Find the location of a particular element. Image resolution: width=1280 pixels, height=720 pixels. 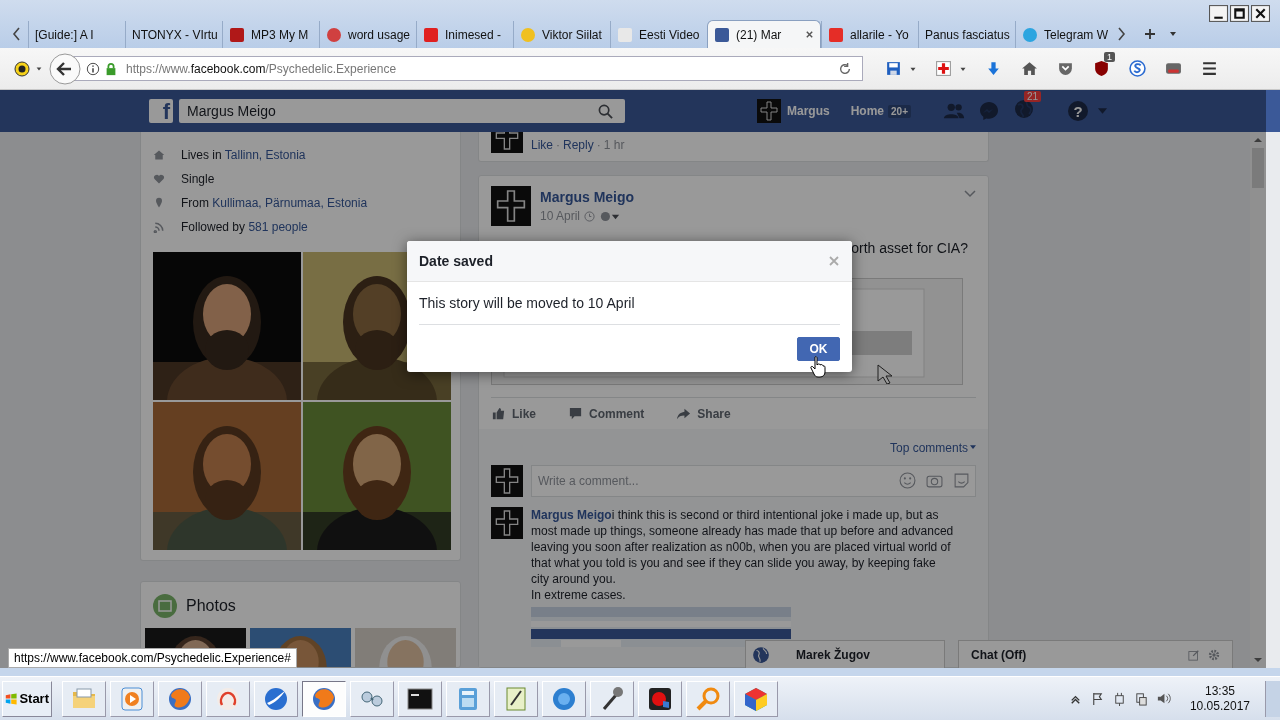

post-action-button: Like is located at coordinates (513, 413).